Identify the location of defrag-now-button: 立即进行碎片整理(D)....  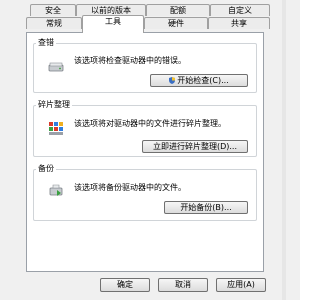
(195, 146).